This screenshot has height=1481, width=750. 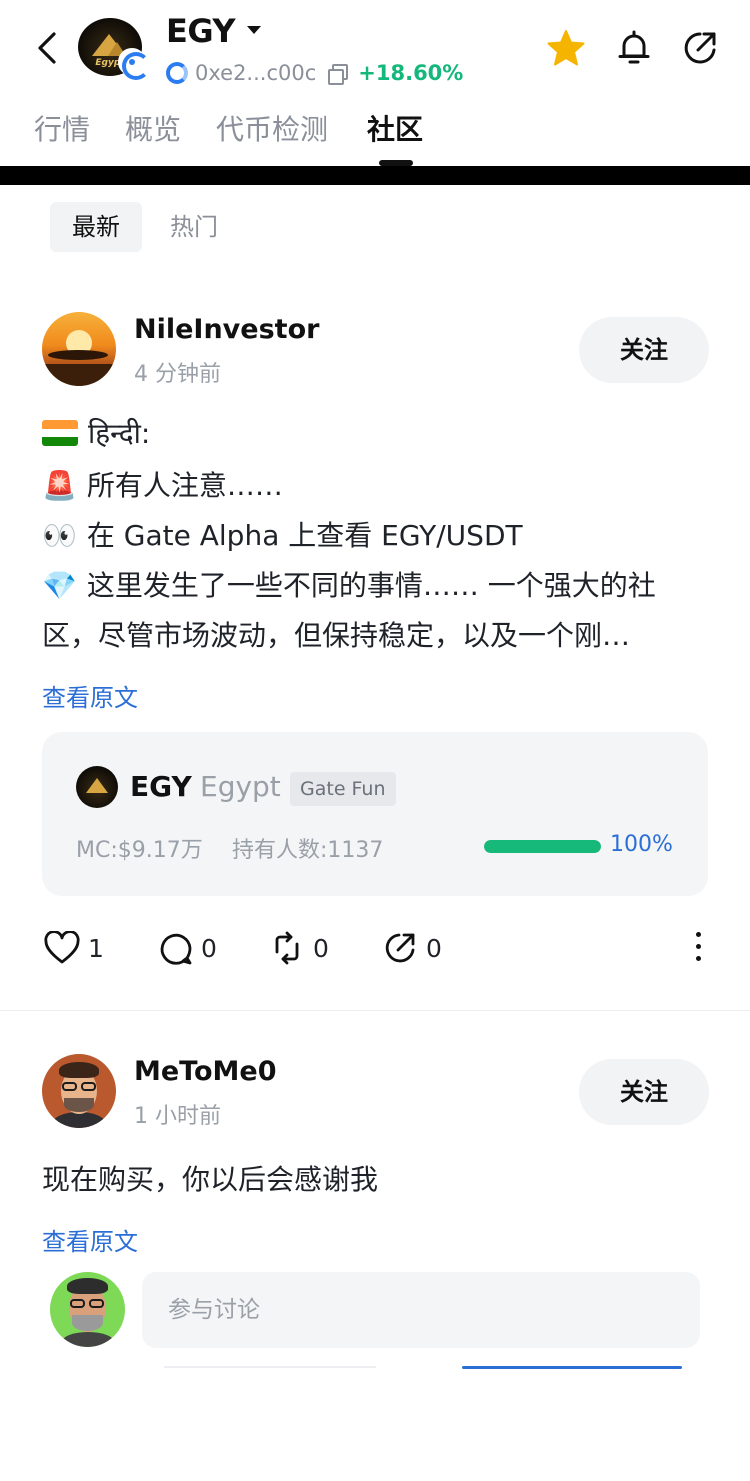 What do you see at coordinates (176, 949) in the screenshot?
I see `comment-icon` at bounding box center [176, 949].